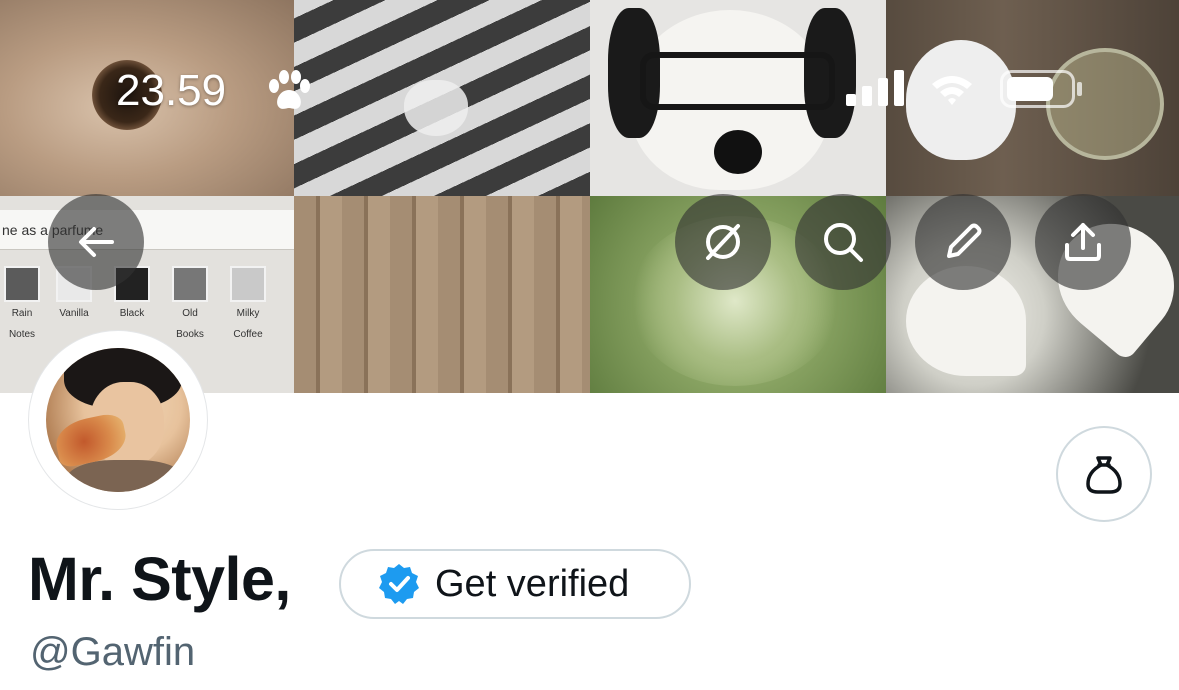 This screenshot has width=1179, height=690. Describe the element at coordinates (147, 230) in the screenshot. I see `shelf-header: ne as a parfume` at that location.